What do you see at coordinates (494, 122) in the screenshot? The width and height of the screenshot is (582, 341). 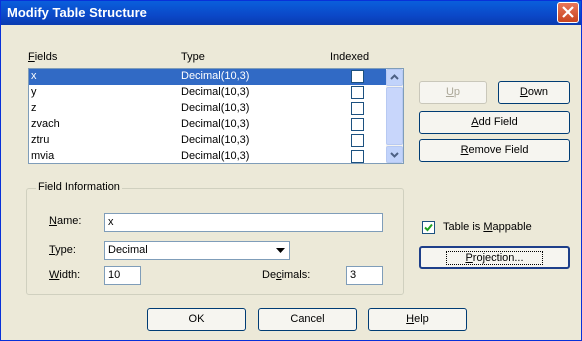 I see `add-field-button: Add Field` at bounding box center [494, 122].